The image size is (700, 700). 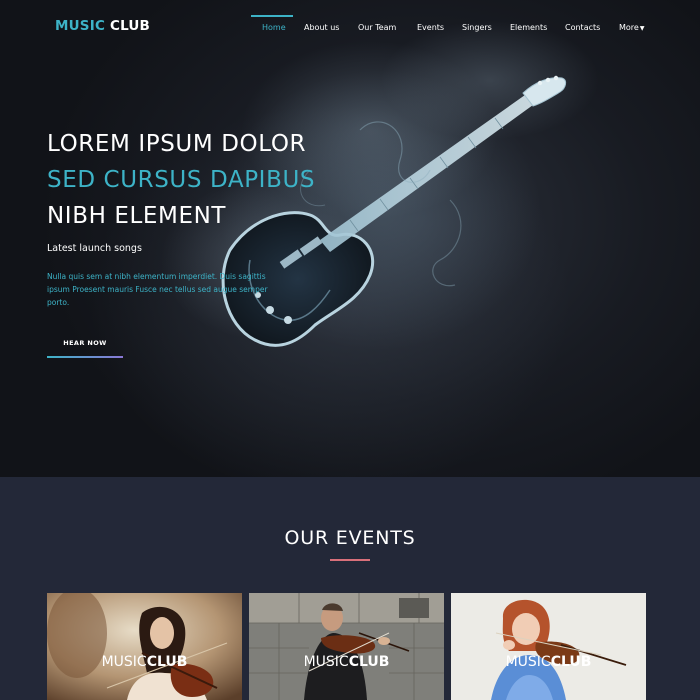 I want to click on nav-item-contacts: Contacts, so click(x=582, y=27).